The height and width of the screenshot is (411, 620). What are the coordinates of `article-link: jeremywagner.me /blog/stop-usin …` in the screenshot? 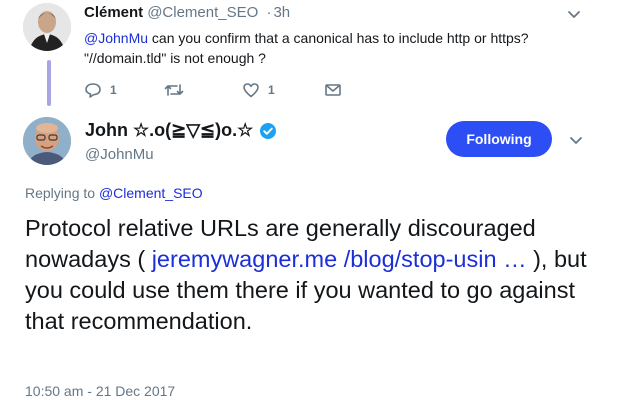 It's located at (339, 259).